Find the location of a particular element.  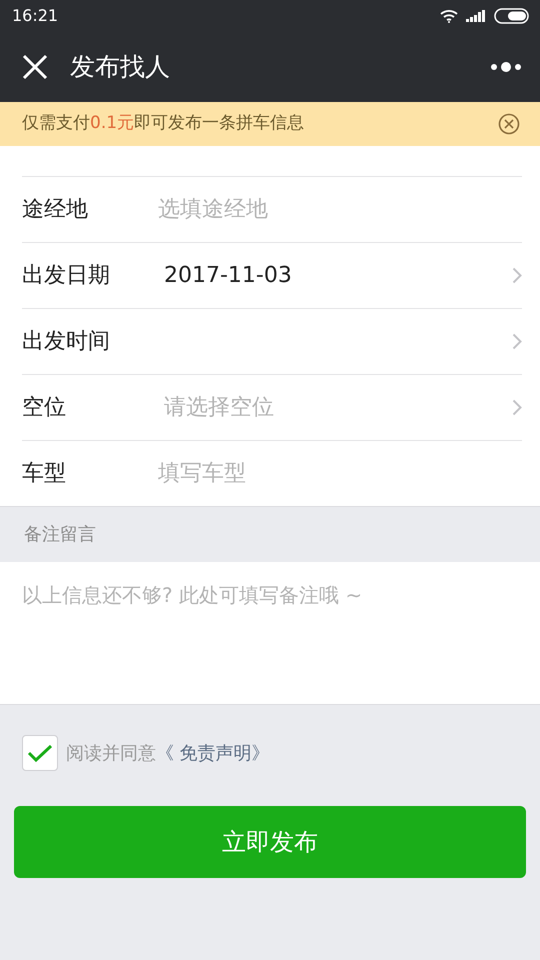

field-label: 空位 is located at coordinates (44, 408).